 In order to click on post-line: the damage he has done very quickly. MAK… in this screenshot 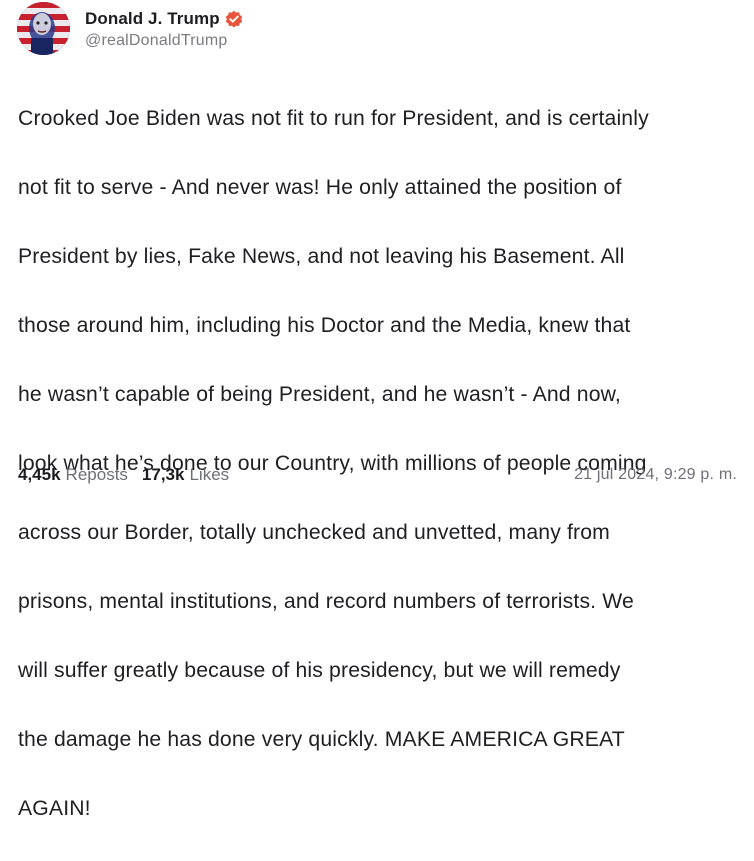, I will do `click(321, 739)`.